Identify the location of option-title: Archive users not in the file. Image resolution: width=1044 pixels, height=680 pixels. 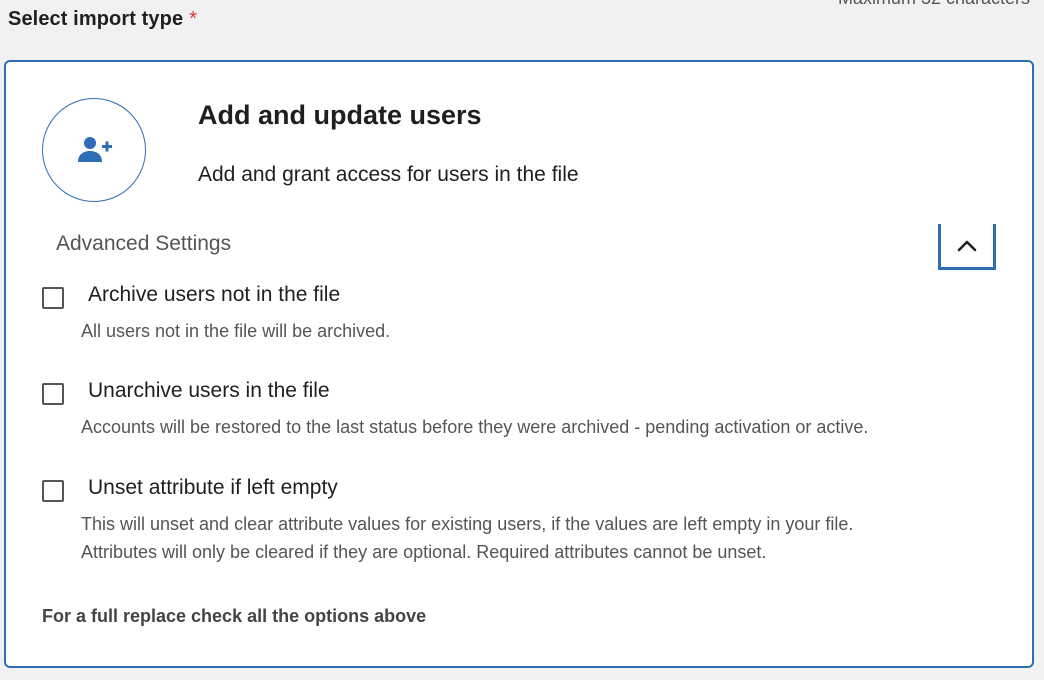
(214, 294).